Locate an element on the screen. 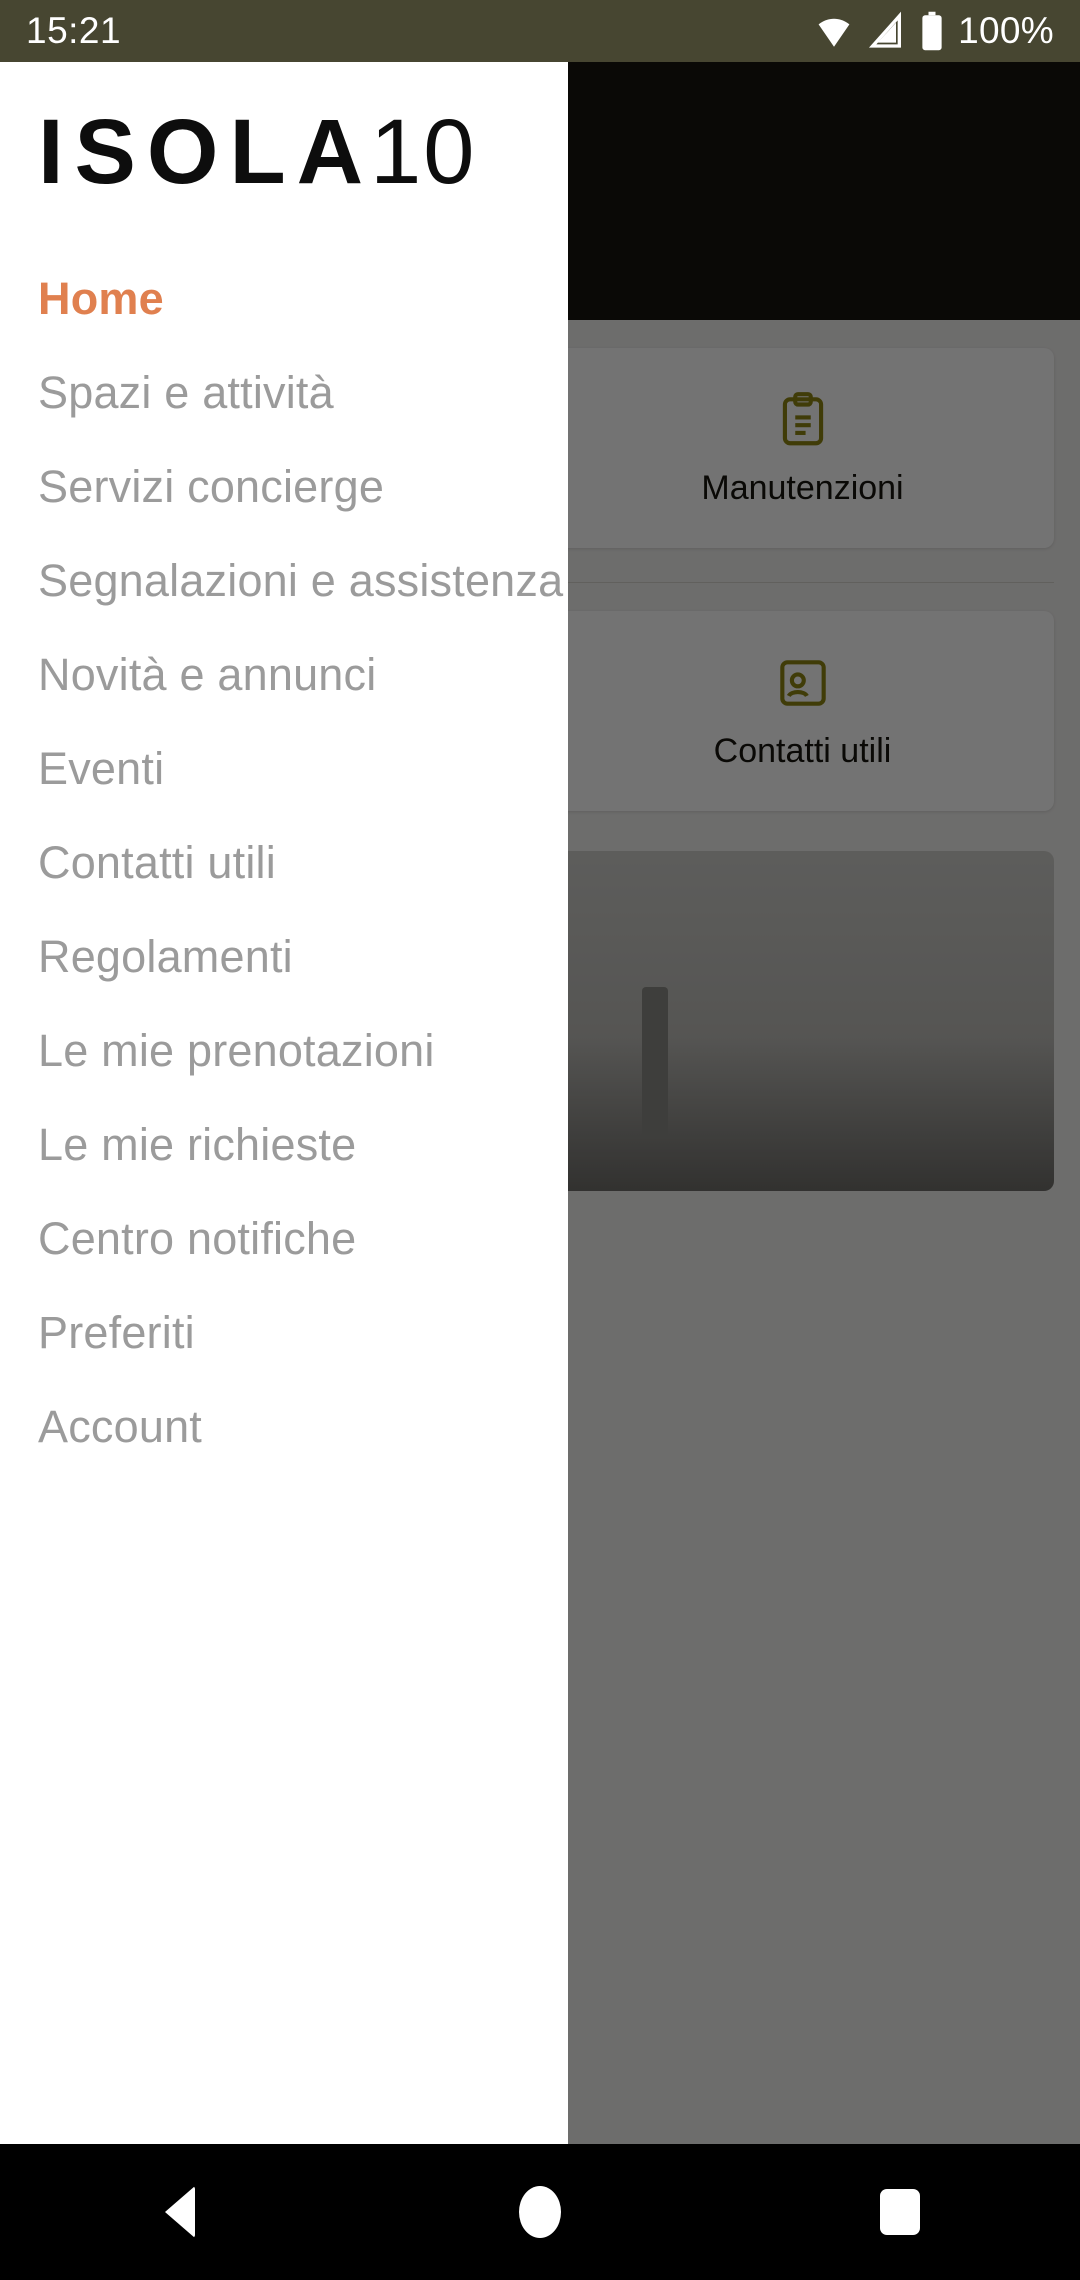  app-logo: ISOLA 10 is located at coordinates (303, 152).